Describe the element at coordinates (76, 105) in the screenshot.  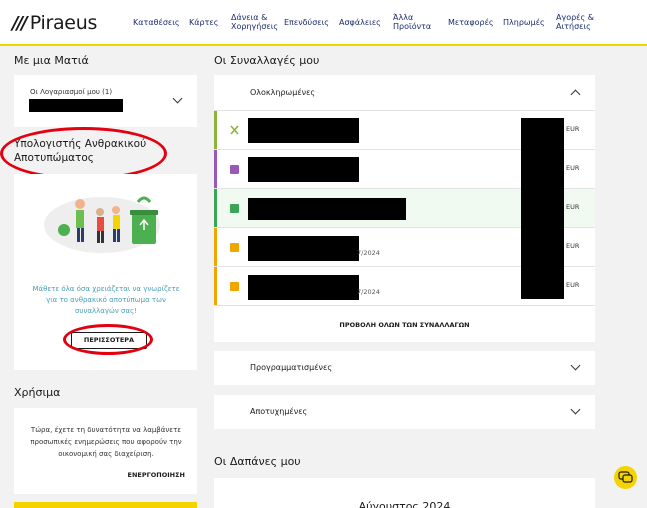
I see `account-number-redacted` at that location.